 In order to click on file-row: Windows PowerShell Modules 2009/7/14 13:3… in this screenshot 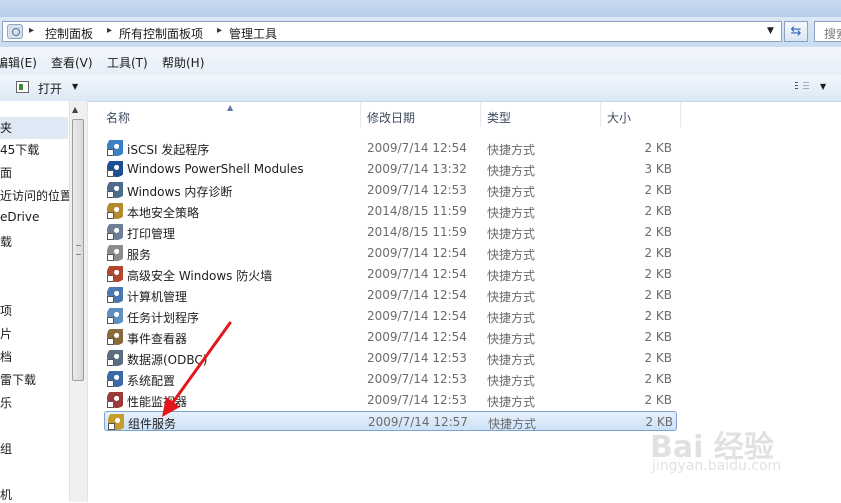, I will do `click(390, 169)`.